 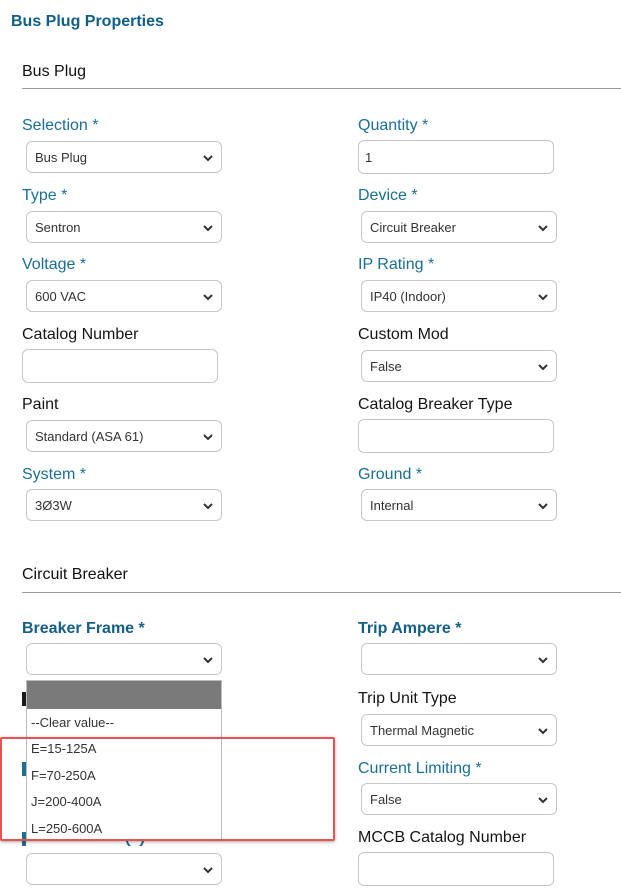 What do you see at coordinates (124, 695) in the screenshot?
I see `dropdown-search-header` at bounding box center [124, 695].